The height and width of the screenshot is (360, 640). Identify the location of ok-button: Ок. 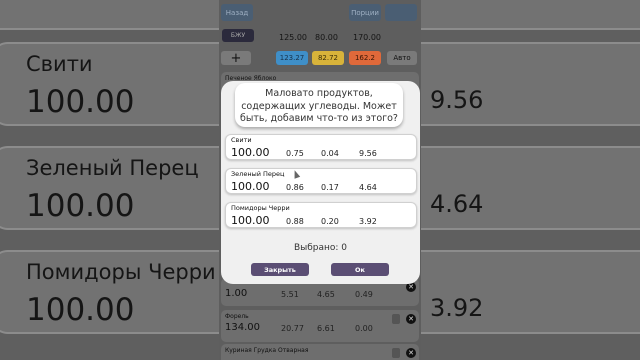
(360, 269).